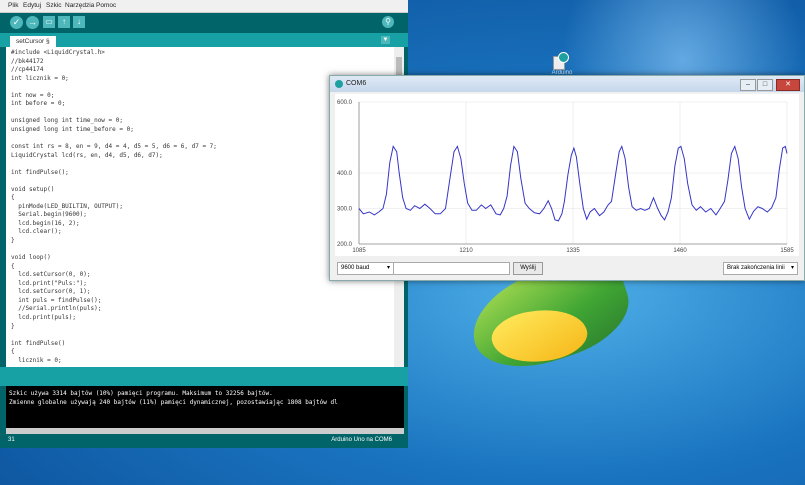 Image resolution: width=805 pixels, height=485 pixels. What do you see at coordinates (49, 215) in the screenshot?
I see `code-line: Serial.begin(9600);` at bounding box center [49, 215].